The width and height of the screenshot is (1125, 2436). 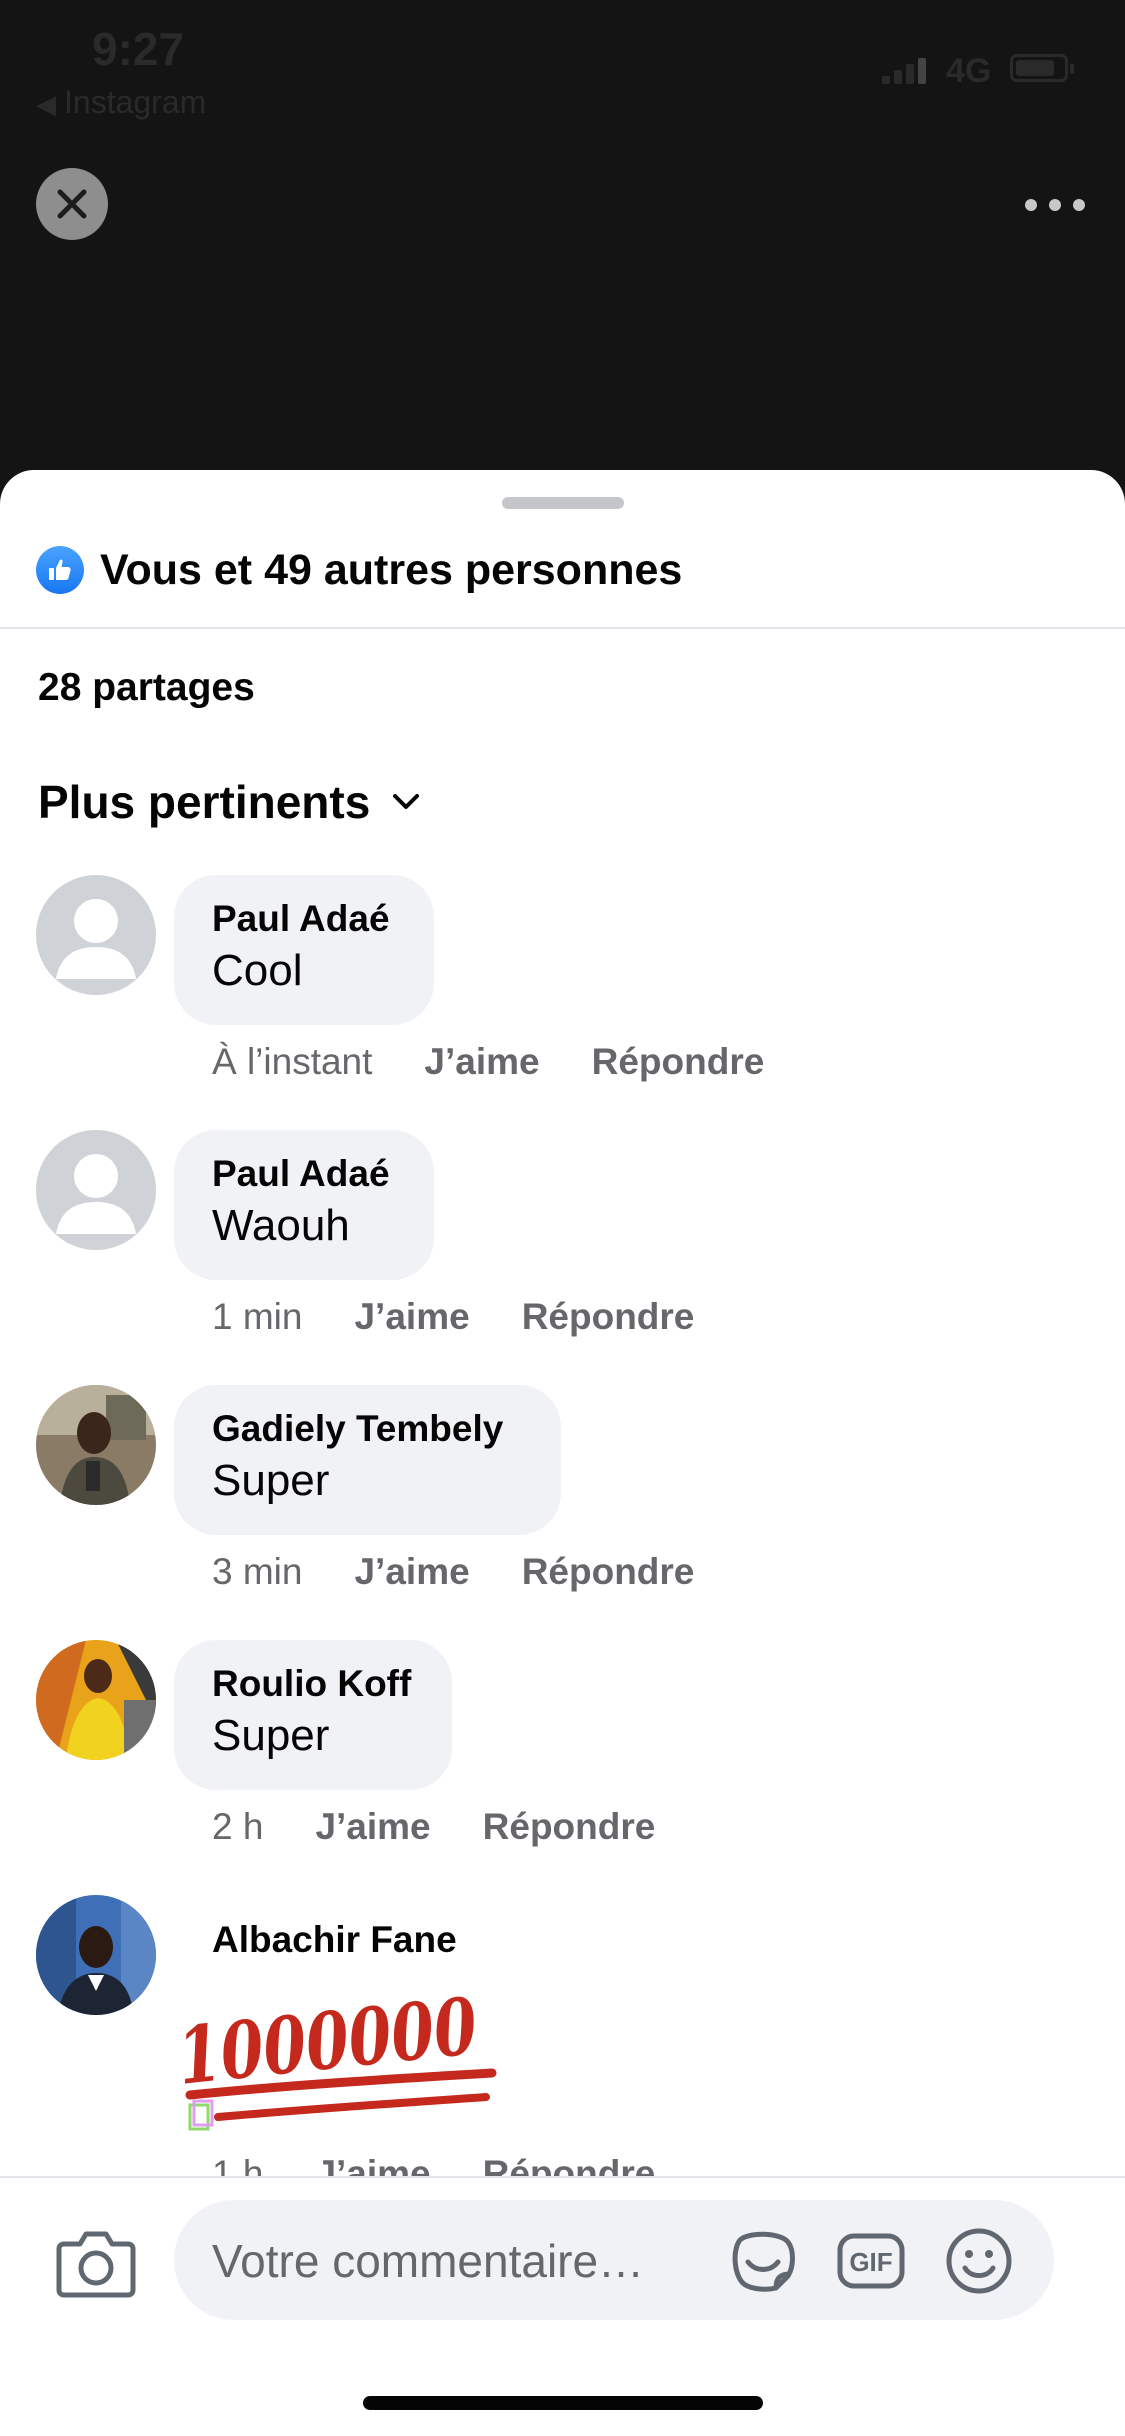 What do you see at coordinates (313, 1684) in the screenshot?
I see `comment-author: Roulio Koff` at bounding box center [313, 1684].